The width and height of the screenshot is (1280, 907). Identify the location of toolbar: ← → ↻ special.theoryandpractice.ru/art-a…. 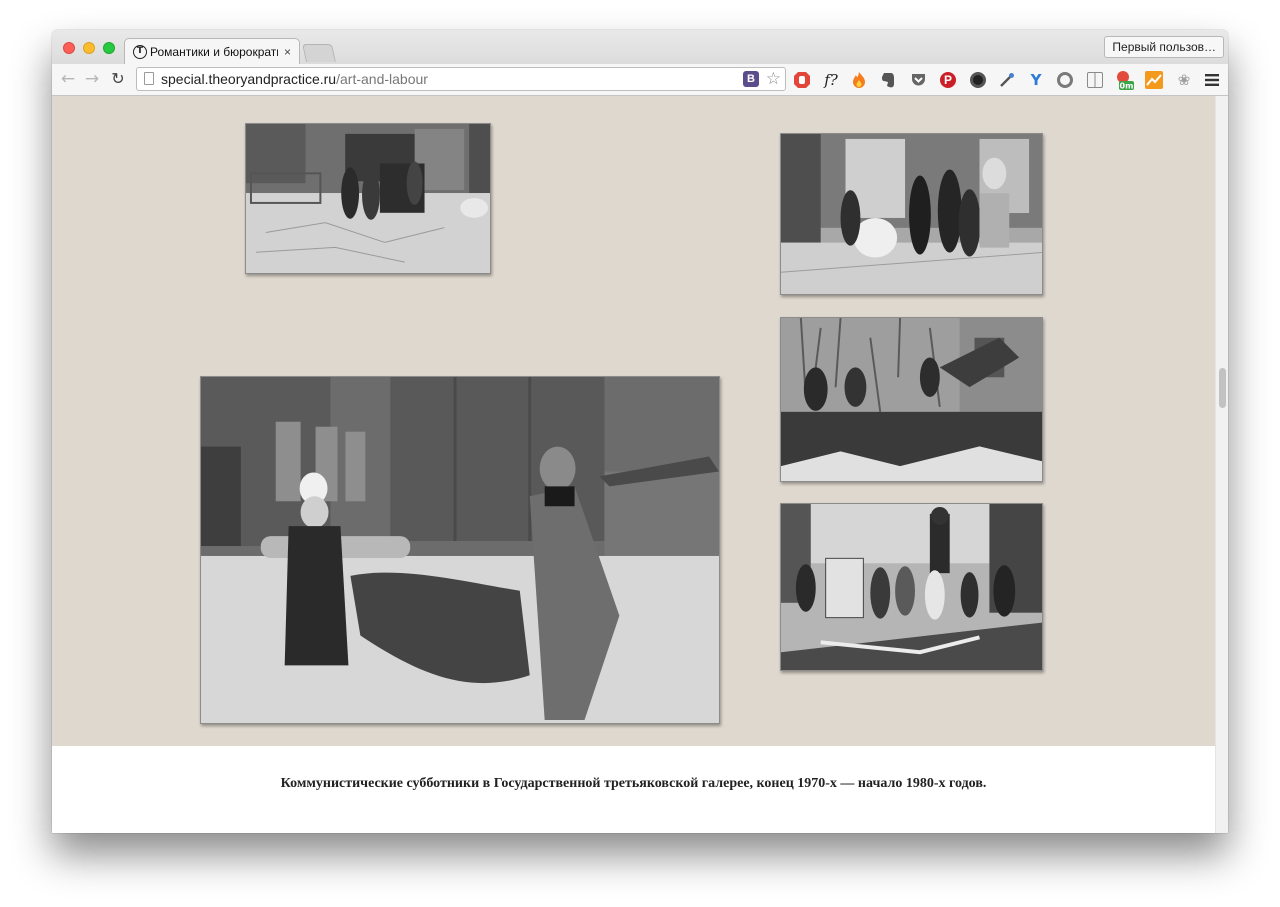
(640, 80).